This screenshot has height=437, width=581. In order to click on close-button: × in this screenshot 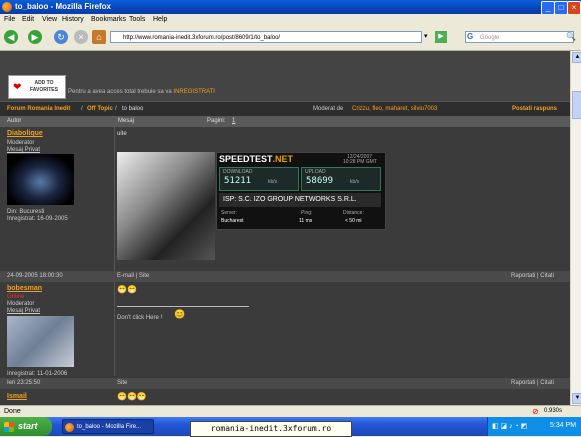, I will do `click(574, 8)`.